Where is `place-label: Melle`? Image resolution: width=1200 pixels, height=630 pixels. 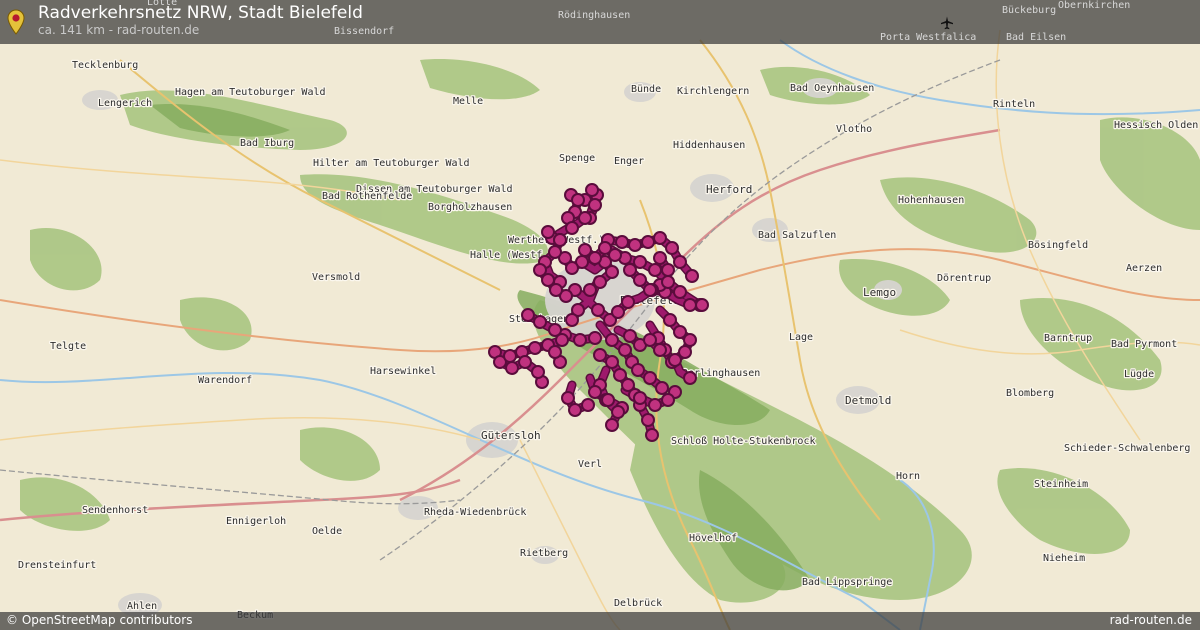 place-label: Melle is located at coordinates (468, 101).